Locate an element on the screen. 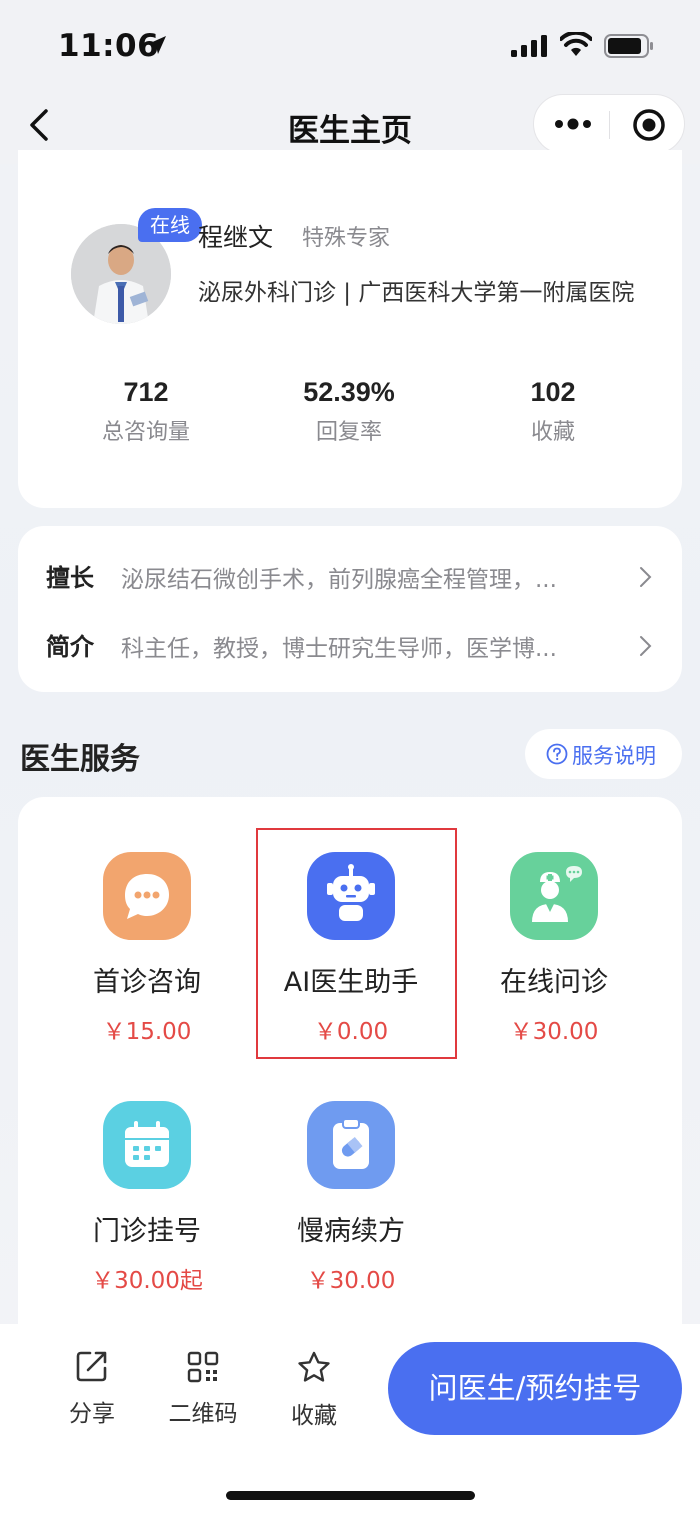 The image size is (700, 1514). services-section-title: 医生服务 is located at coordinates (80, 759).